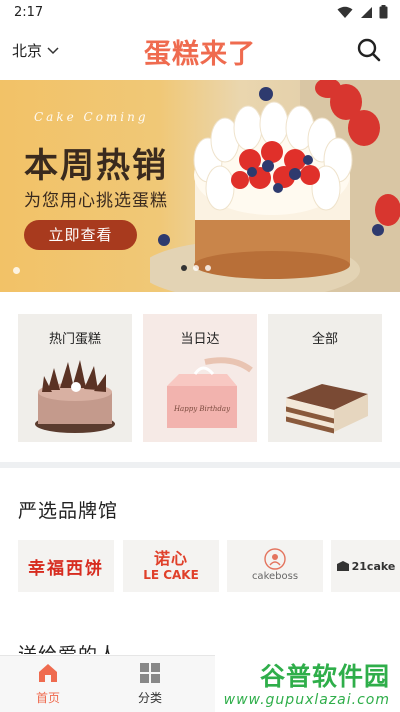  Describe the element at coordinates (275, 576) in the screenshot. I see `brand-name: cakeboss` at that location.